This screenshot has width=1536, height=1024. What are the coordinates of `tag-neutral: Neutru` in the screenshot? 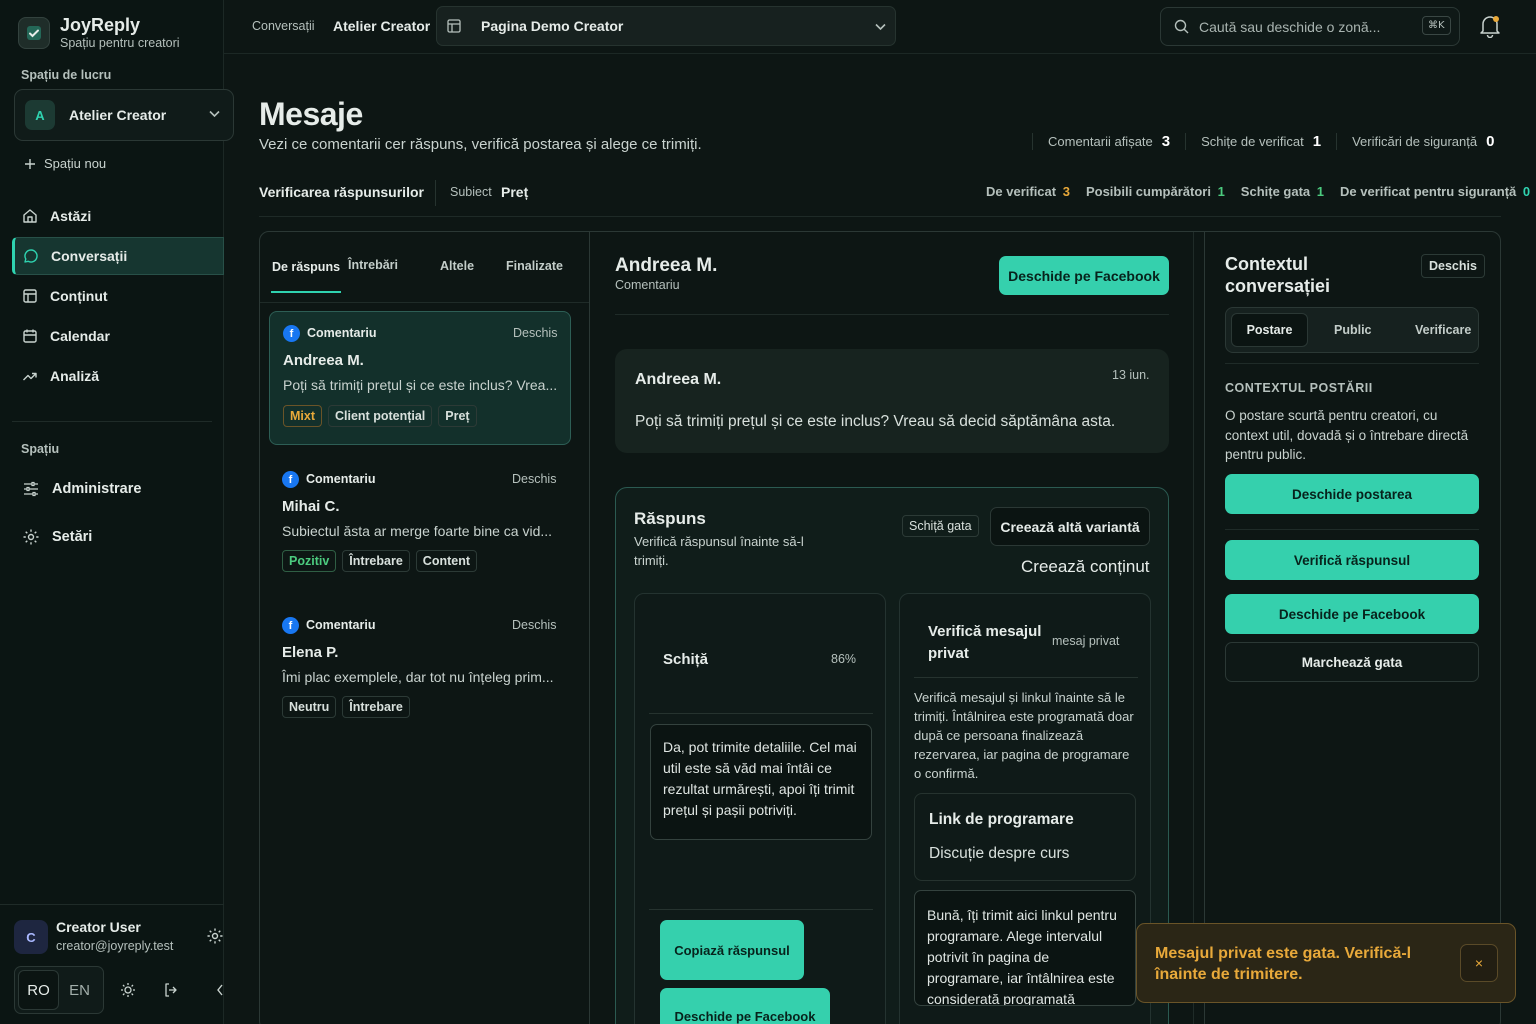 It's located at (309, 707).